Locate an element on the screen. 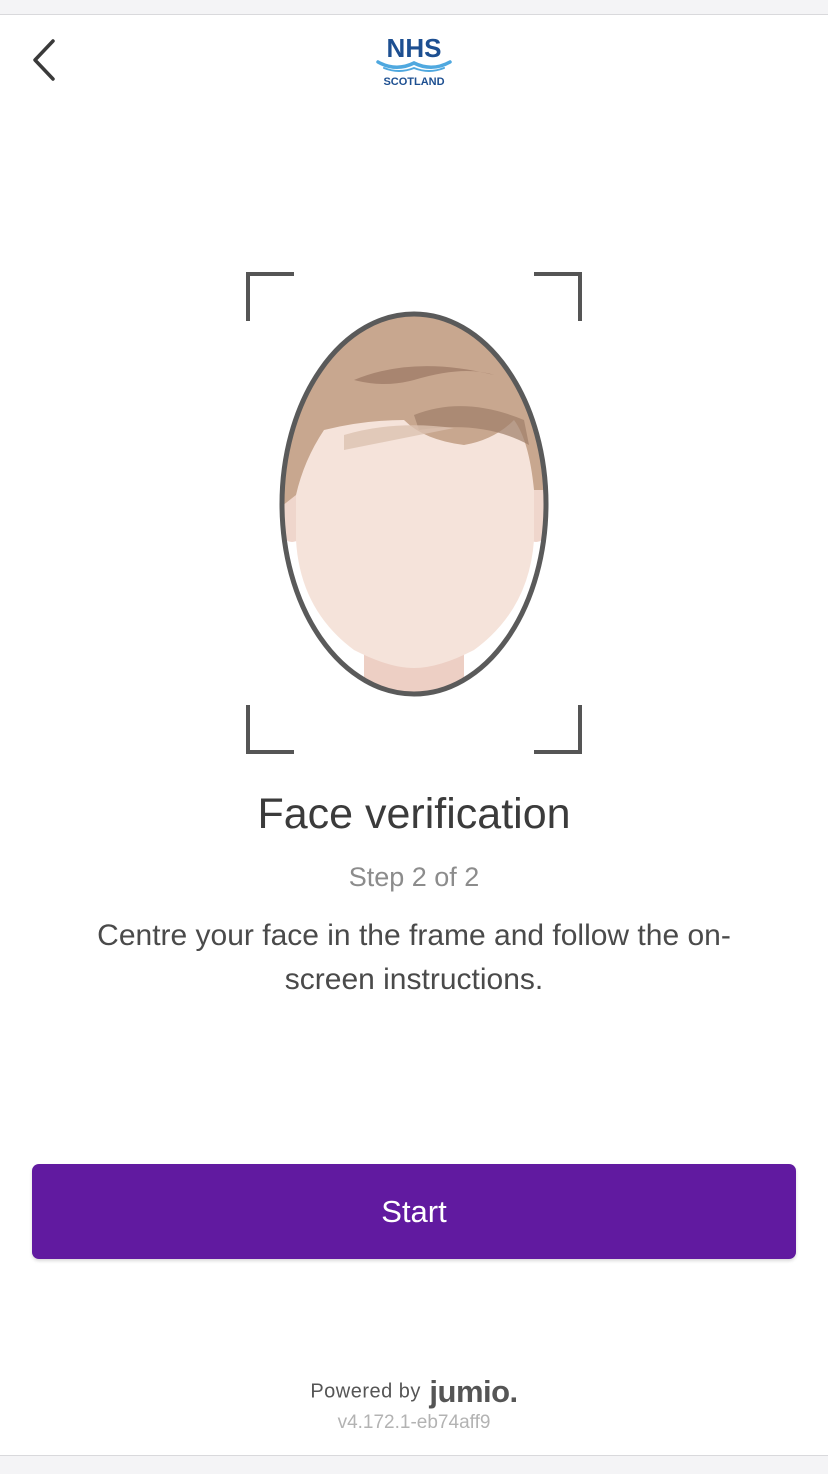 This screenshot has height=1474, width=828. nhs-scotland-logo: NHS SCOTLAND is located at coordinates (414, 60).